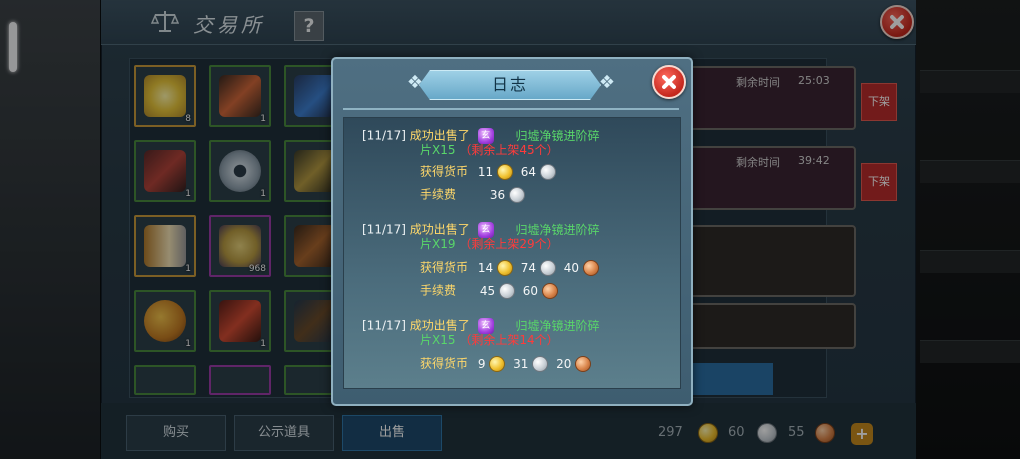 The height and width of the screenshot is (459, 1020). Describe the element at coordinates (438, 244) in the screenshot. I see `item-quantity: 片X19` at that location.